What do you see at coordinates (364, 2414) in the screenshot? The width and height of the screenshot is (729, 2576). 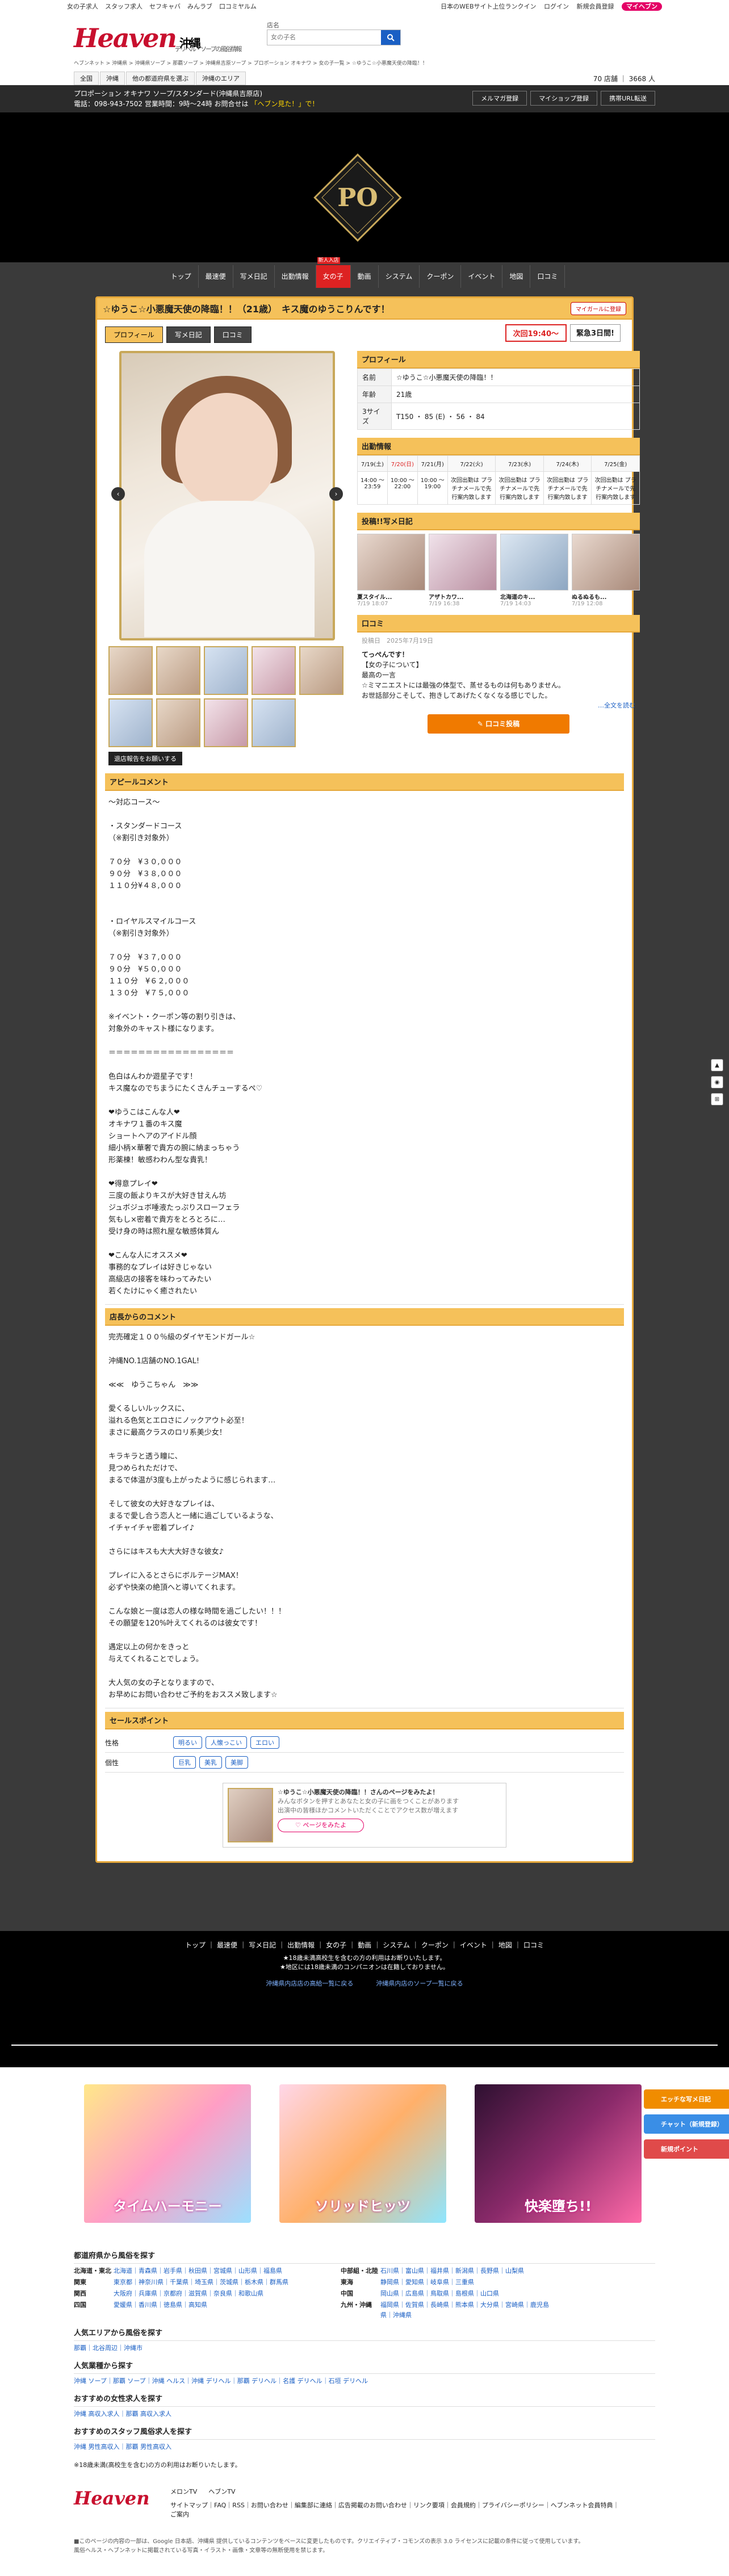 I see `job-links: 沖縄 高収入求人｜那覇 高収入求人` at bounding box center [364, 2414].